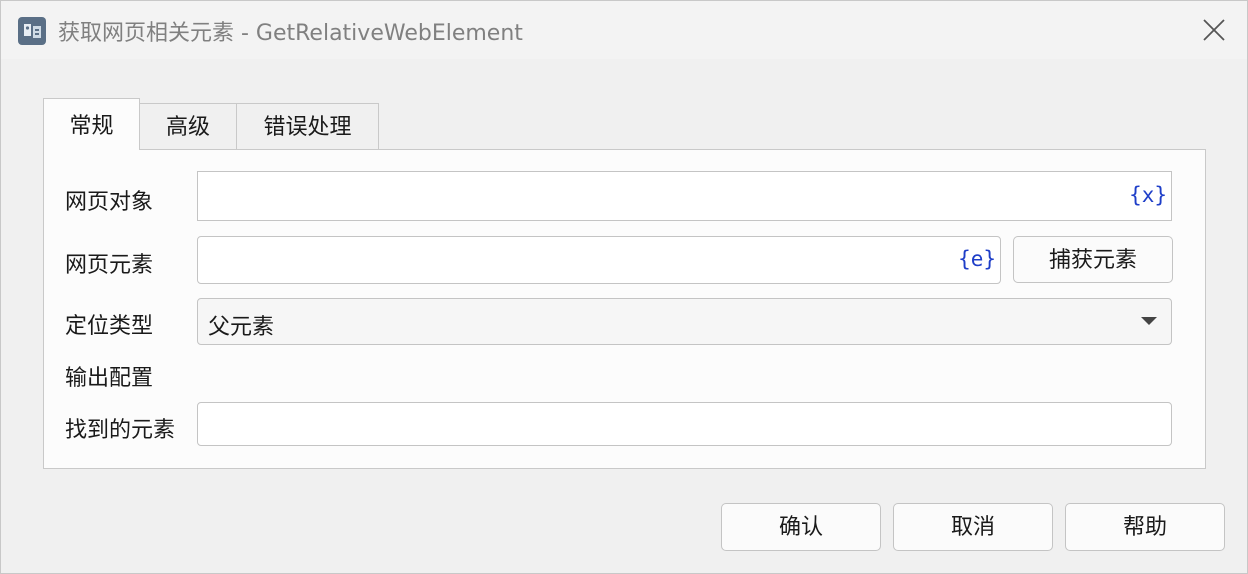 The width and height of the screenshot is (1248, 574). What do you see at coordinates (109, 202) in the screenshot?
I see `web-object-label: 网页对象` at bounding box center [109, 202].